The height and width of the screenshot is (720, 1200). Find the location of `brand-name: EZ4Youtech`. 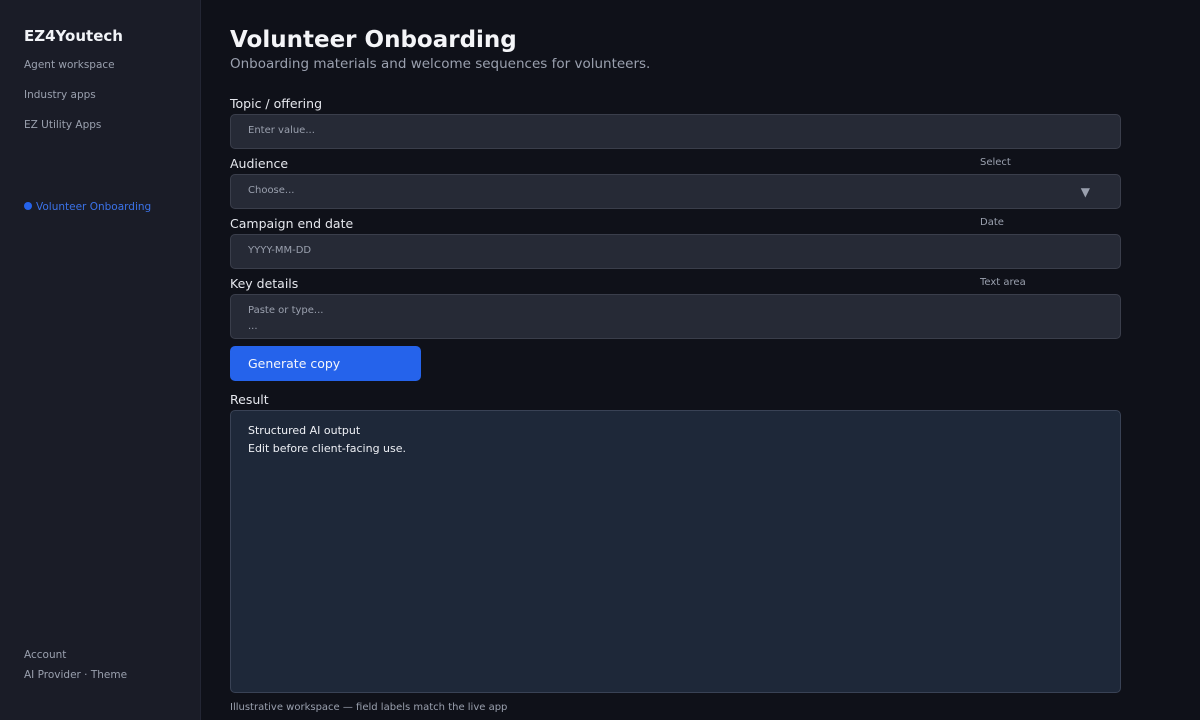

brand-name: EZ4Youtech is located at coordinates (73, 36).